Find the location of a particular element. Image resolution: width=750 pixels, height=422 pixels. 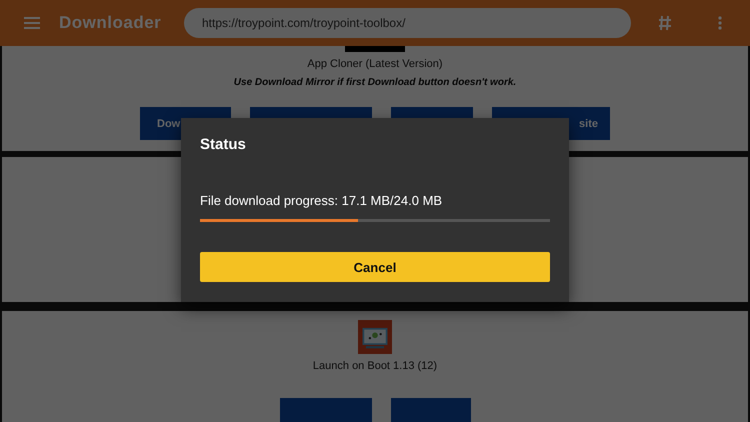

progress-text: File download progress: 17.1 MB/24.0 MB is located at coordinates (322, 200).